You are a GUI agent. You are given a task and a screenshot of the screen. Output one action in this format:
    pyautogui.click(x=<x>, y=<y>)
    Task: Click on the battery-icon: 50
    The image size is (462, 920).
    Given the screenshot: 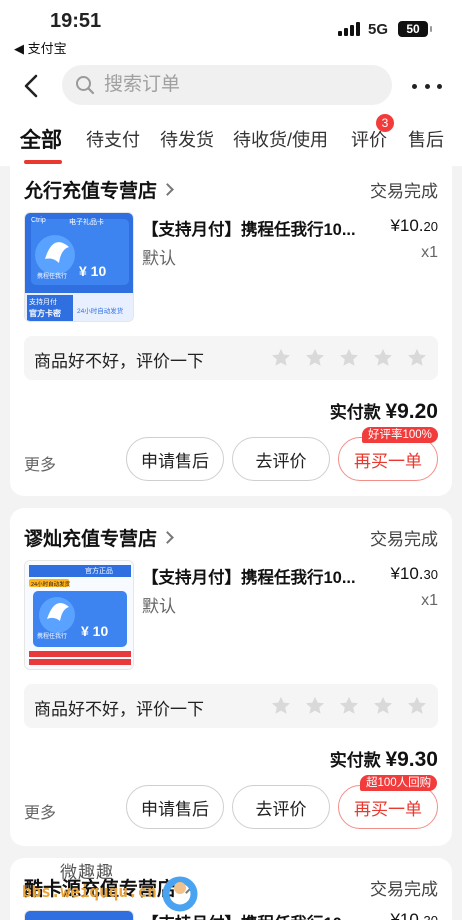 What is the action you would take?
    pyautogui.click(x=415, y=29)
    